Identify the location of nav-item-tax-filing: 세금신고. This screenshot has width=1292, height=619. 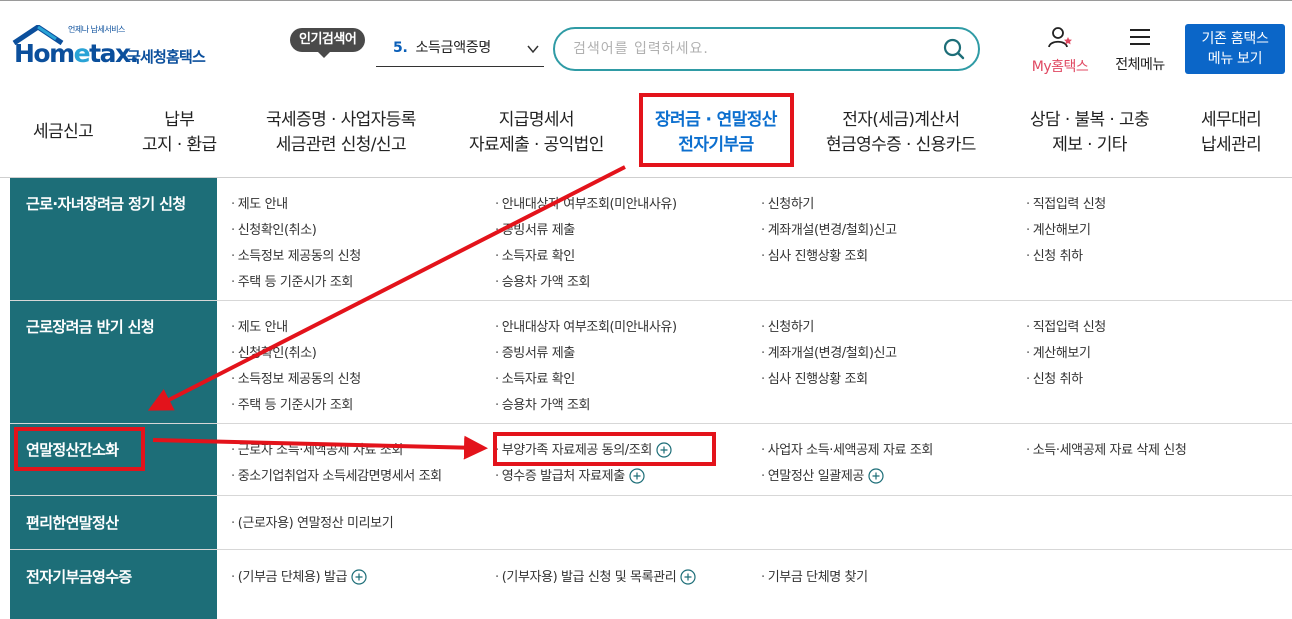
(63, 132).